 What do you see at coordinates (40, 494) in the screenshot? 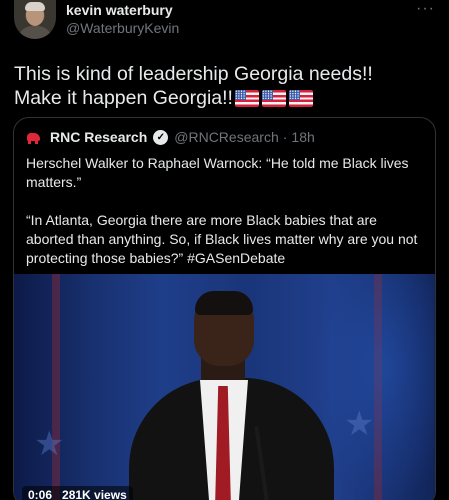
I see `video-duration: 0:06` at bounding box center [40, 494].